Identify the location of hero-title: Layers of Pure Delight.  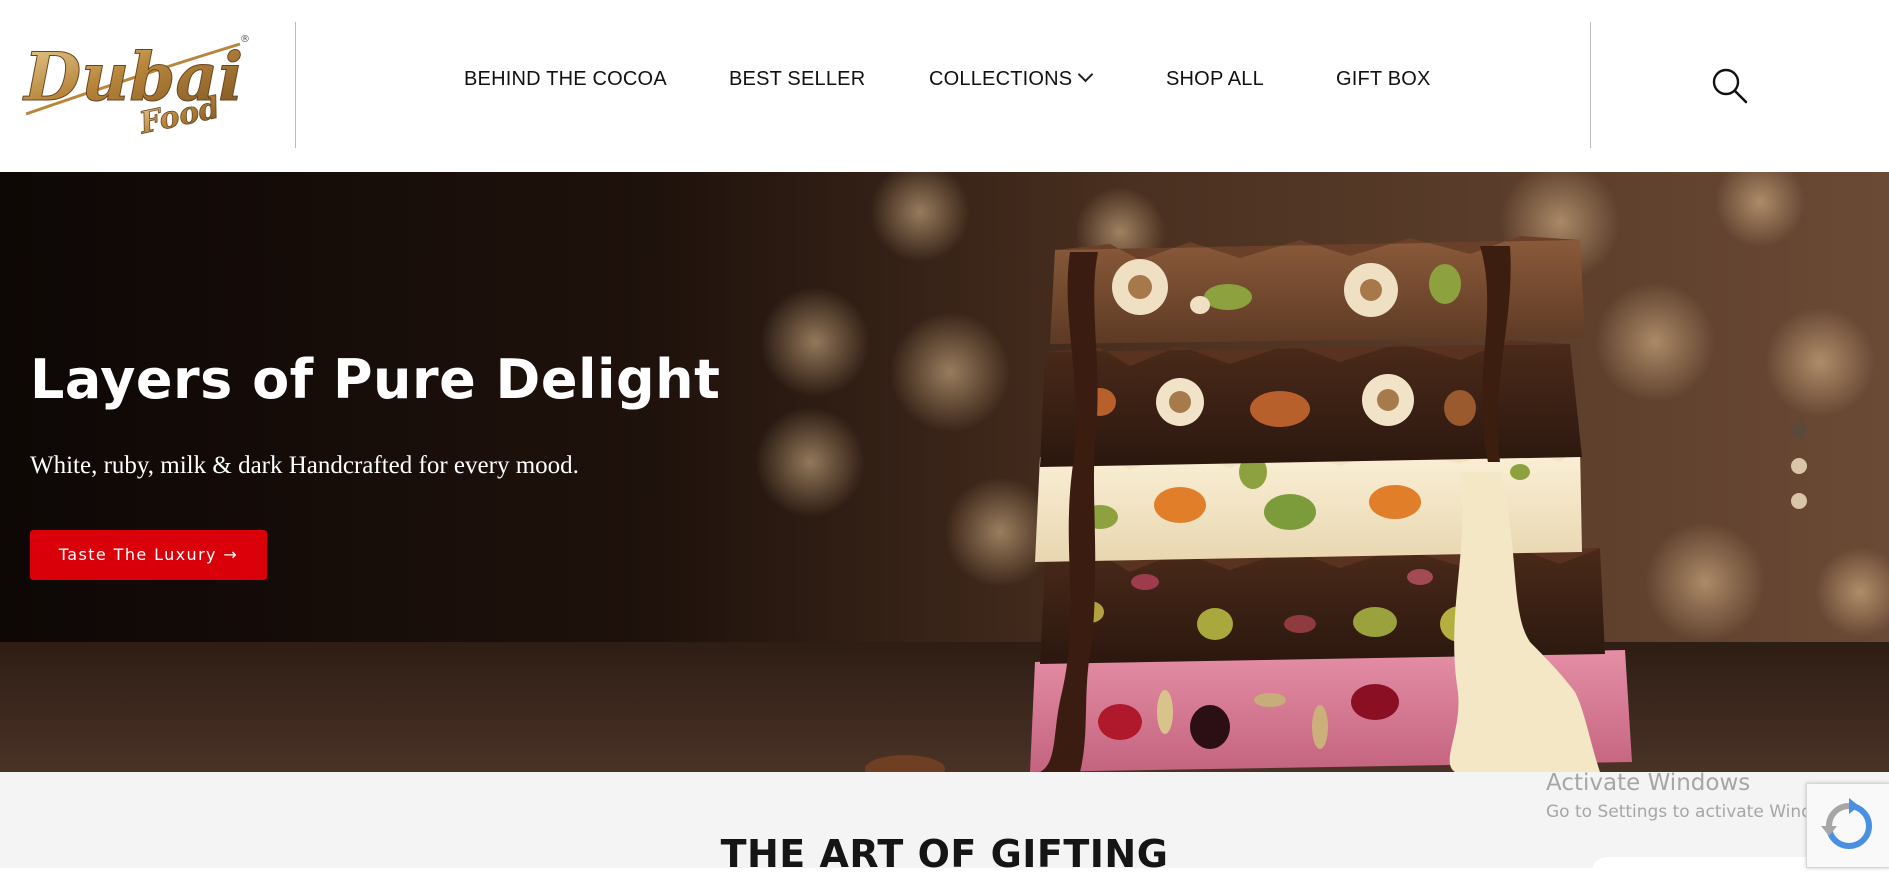
(375, 379).